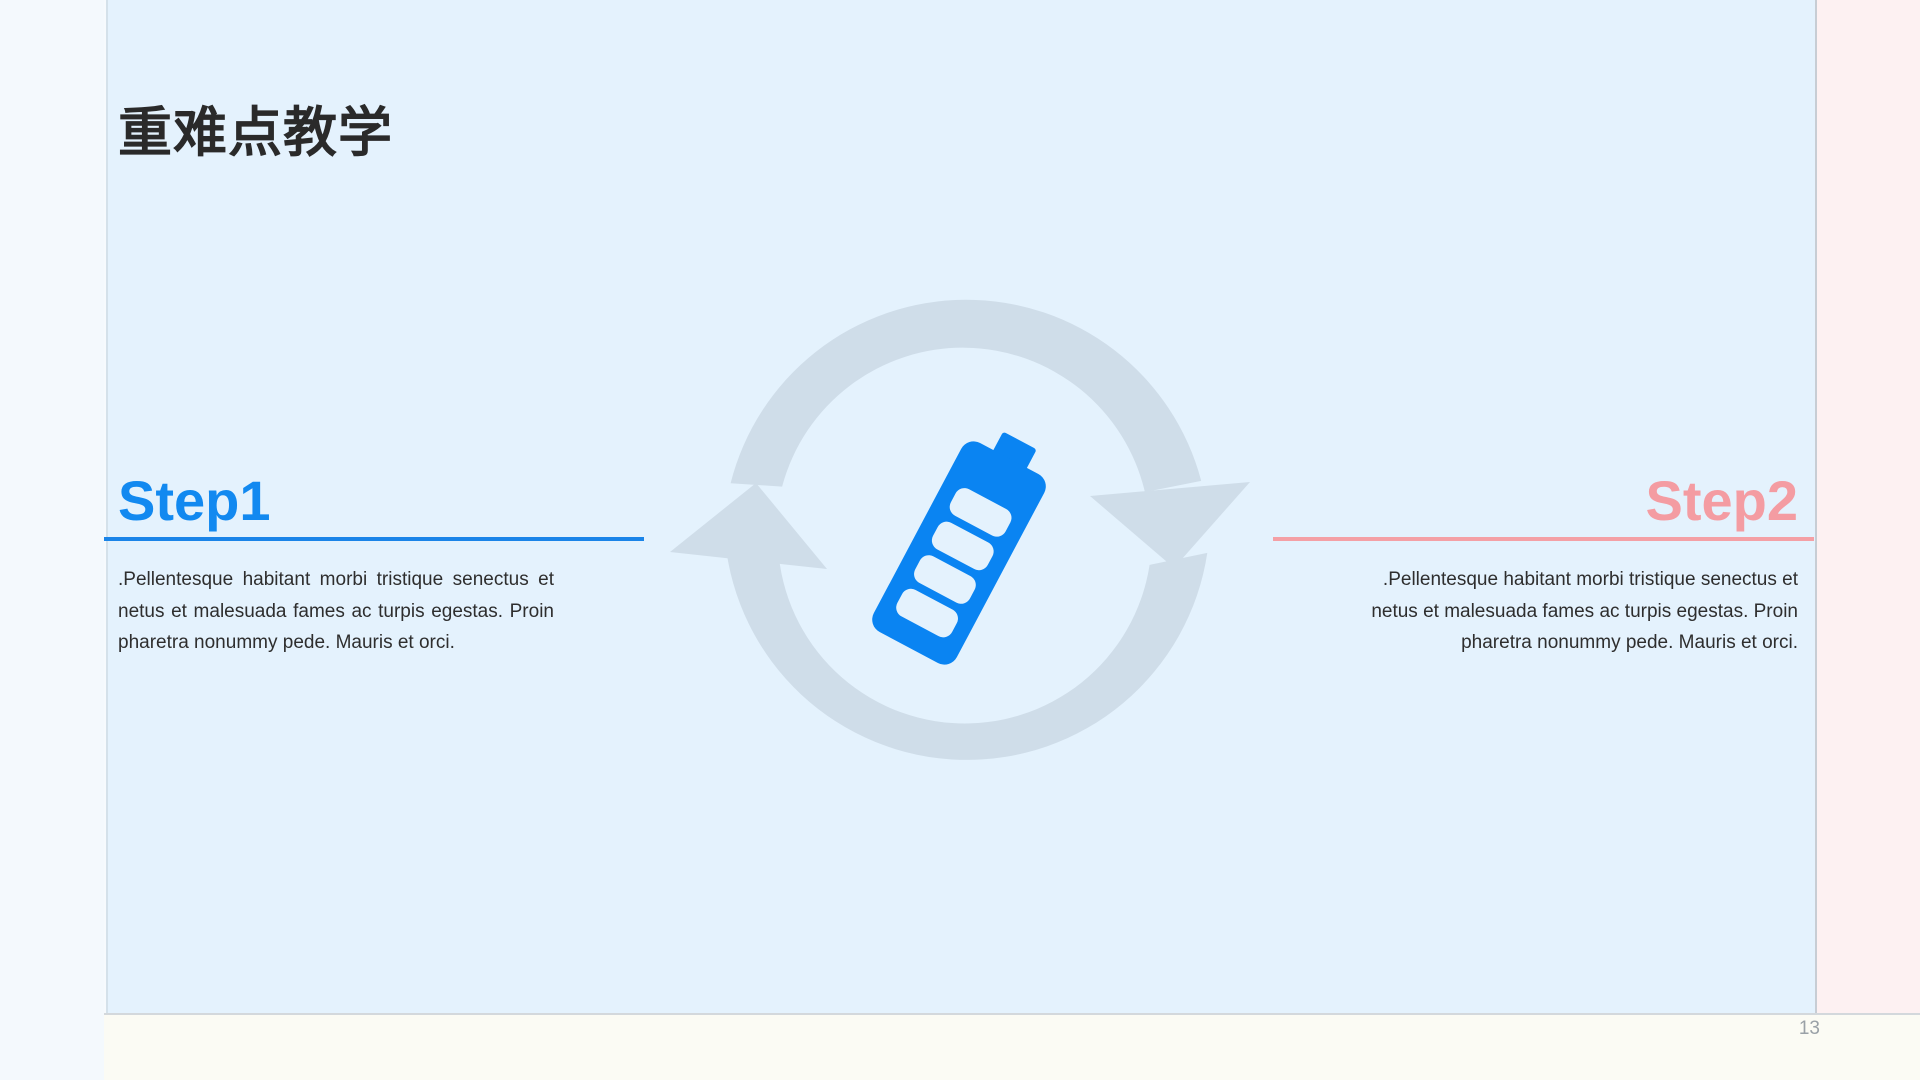 The image size is (1920, 1080). Describe the element at coordinates (1012, 1046) in the screenshot. I see `bottom-margin-strip` at that location.